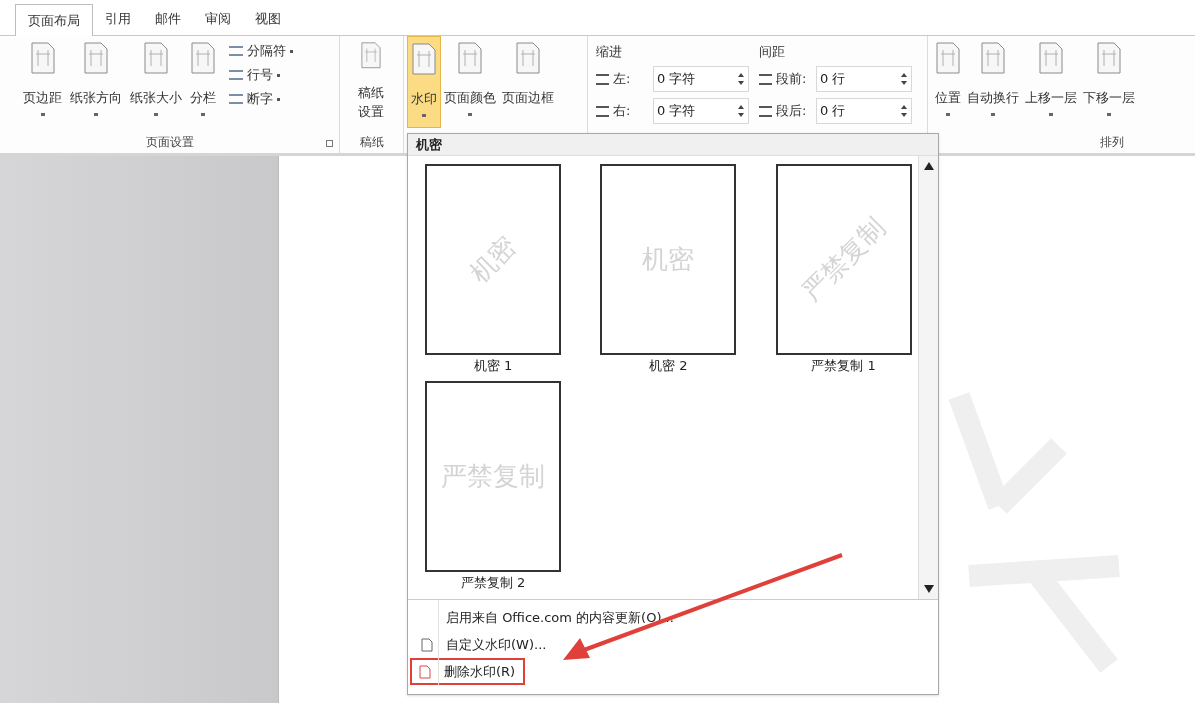  I want to click on ribbon-button: 纸张大小, so click(156, 82).